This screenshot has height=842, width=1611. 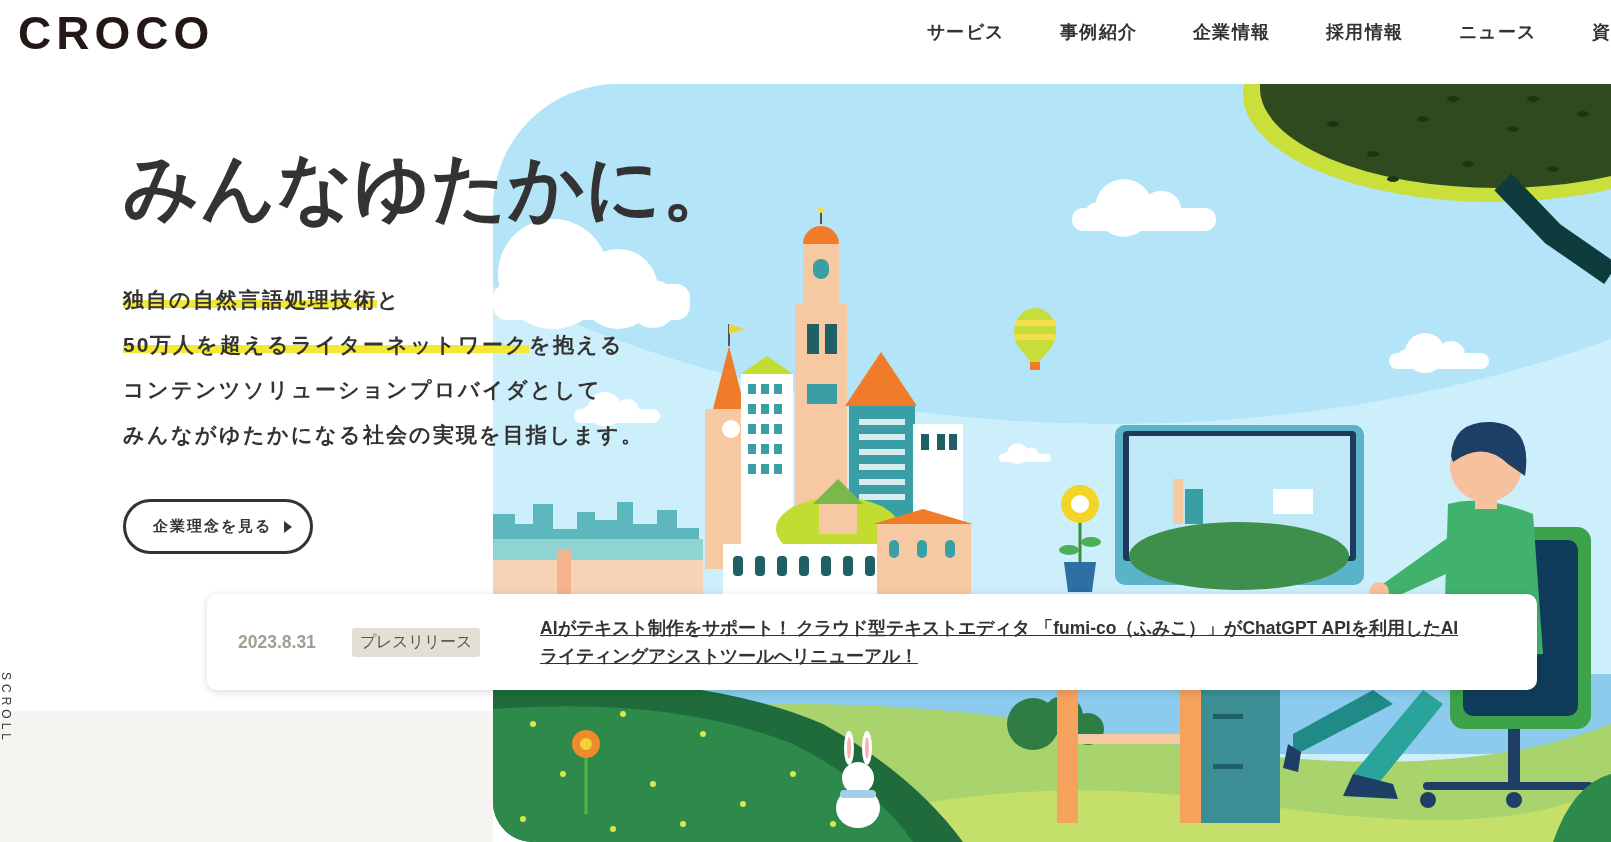 What do you see at coordinates (1025, 454) in the screenshot?
I see `cloud` at bounding box center [1025, 454].